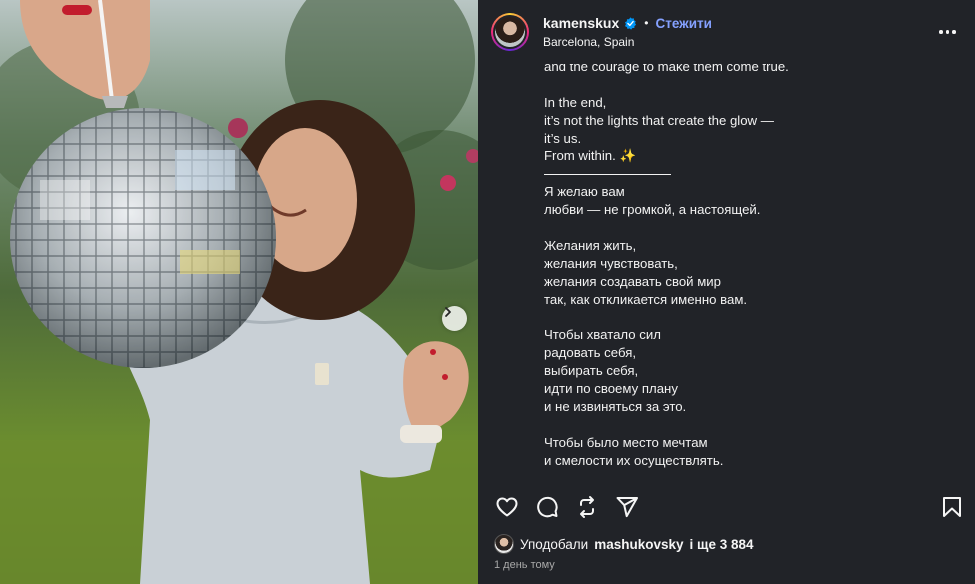 This screenshot has height=584, width=975. Describe the element at coordinates (575, 102) in the screenshot. I see `caption-line: In the end,` at that location.